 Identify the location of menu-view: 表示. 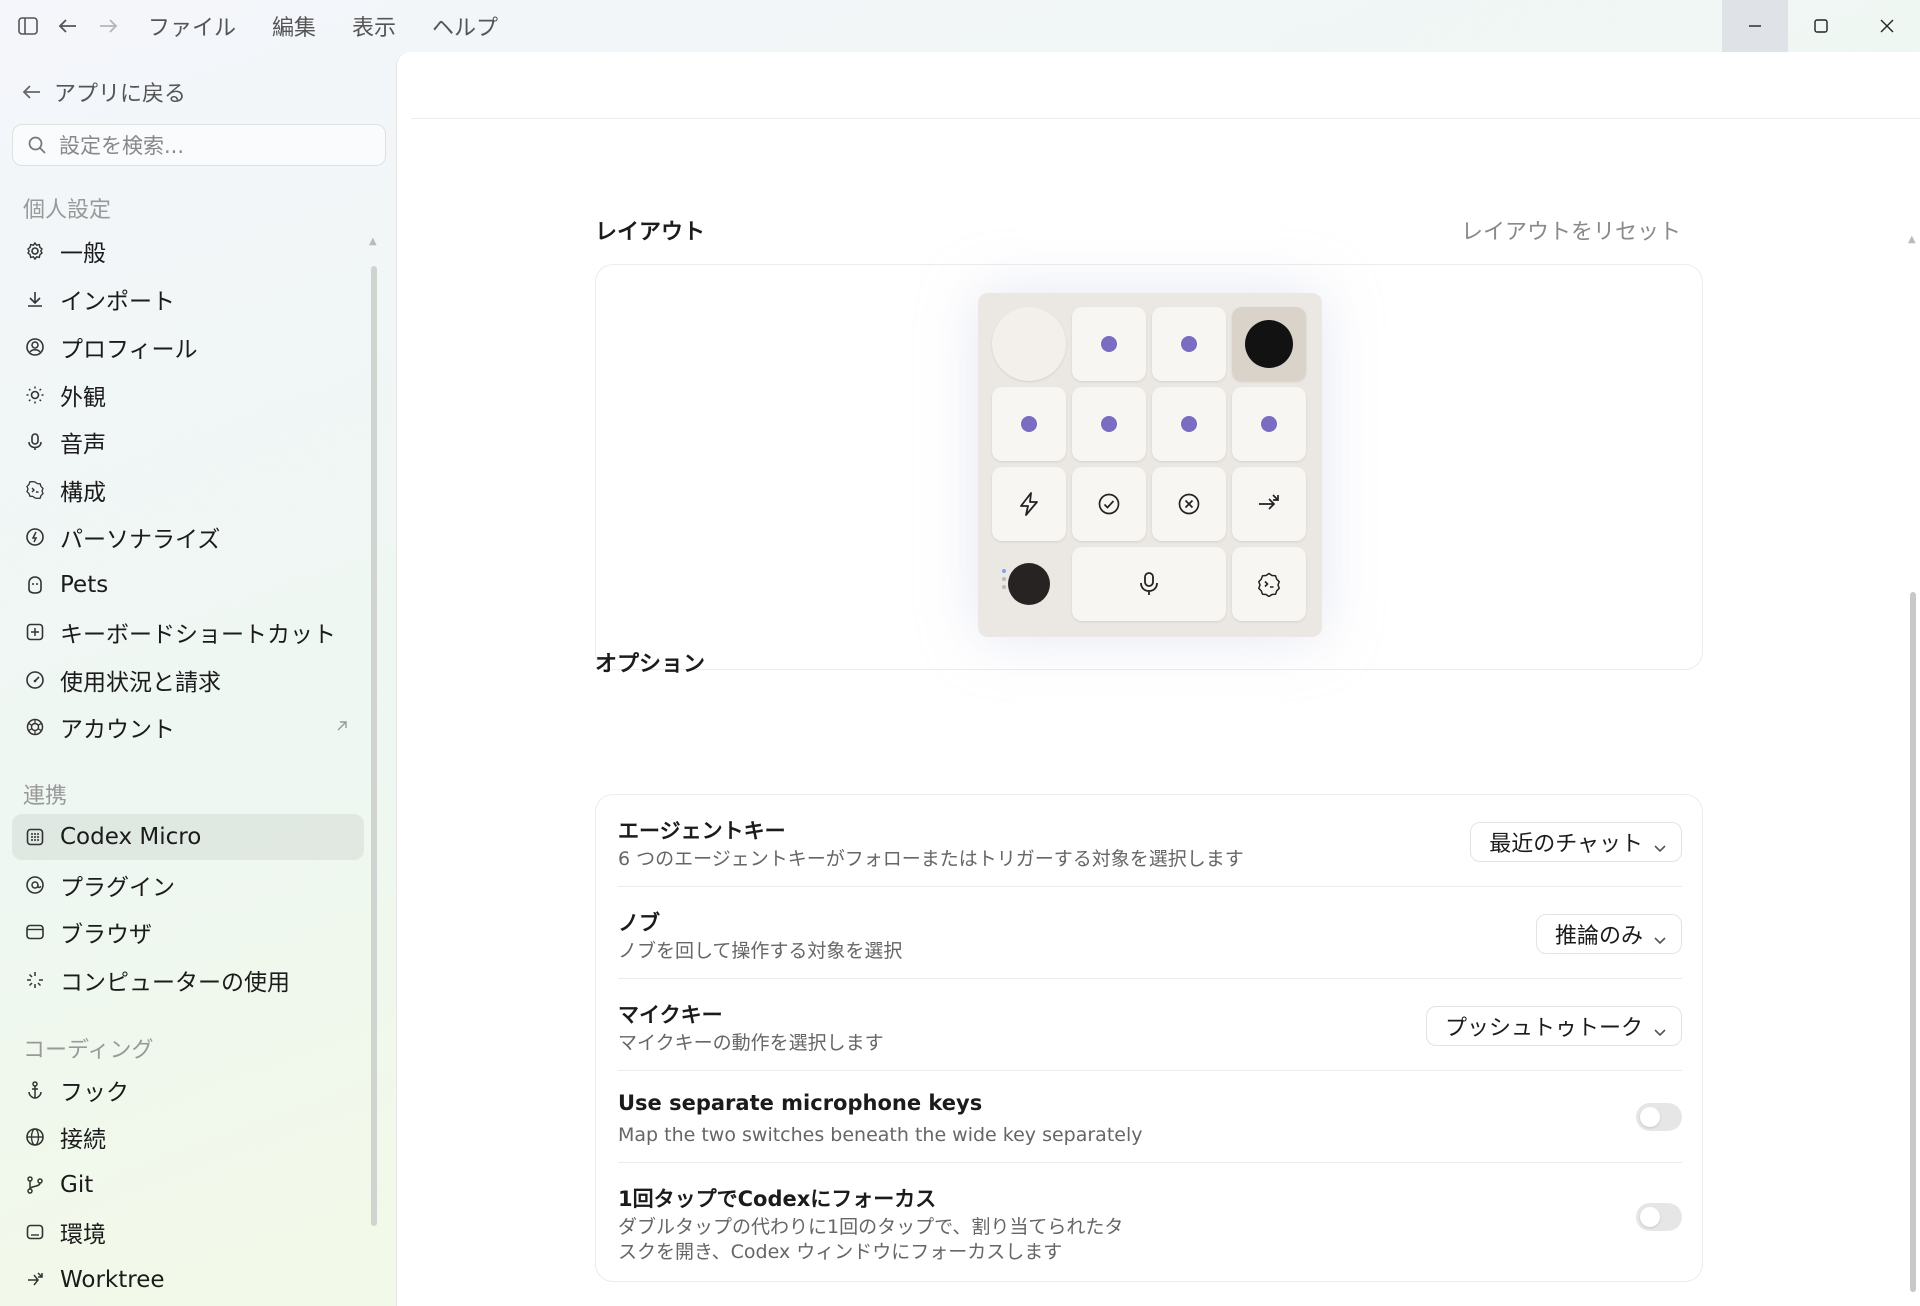
(374, 26).